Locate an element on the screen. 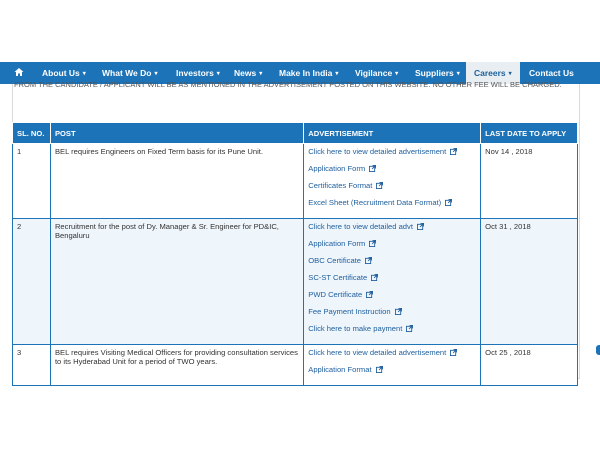  fee-payment-instruction-link: Fee Payment Instruction is located at coordinates (392, 315).